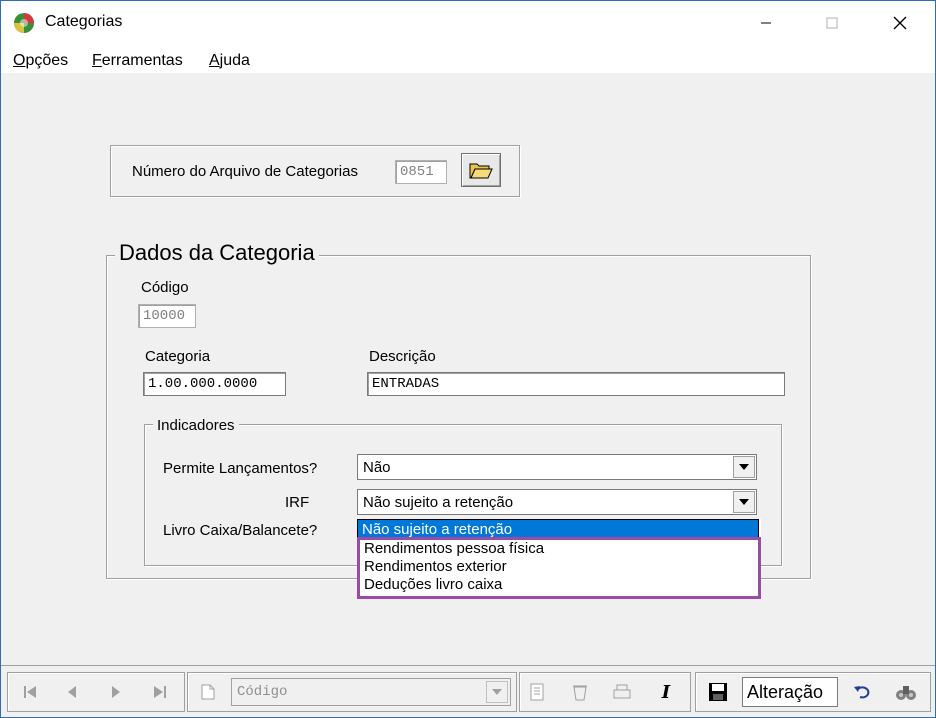 The image size is (936, 718). I want to click on descricao-label: Descrição, so click(402, 356).